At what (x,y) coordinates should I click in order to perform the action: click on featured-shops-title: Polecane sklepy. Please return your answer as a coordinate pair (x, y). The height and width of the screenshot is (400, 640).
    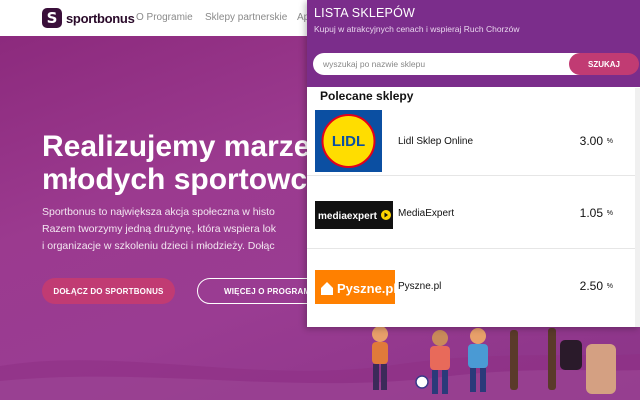
    Looking at the image, I should click on (367, 96).